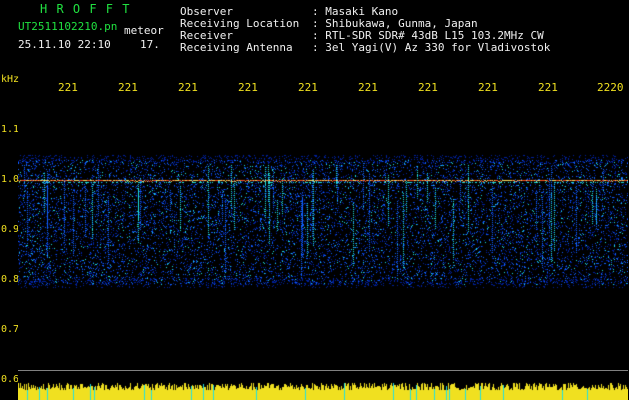  What do you see at coordinates (10, 179) in the screenshot?
I see `freq-tick: 1.0` at bounding box center [10, 179].